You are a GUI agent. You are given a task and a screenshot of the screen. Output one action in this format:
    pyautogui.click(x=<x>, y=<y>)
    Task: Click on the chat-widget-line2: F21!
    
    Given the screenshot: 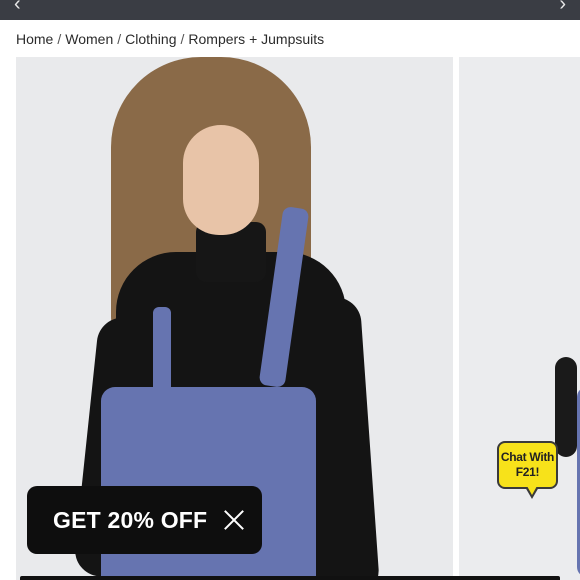 What is the action you would take?
    pyautogui.click(x=527, y=472)
    